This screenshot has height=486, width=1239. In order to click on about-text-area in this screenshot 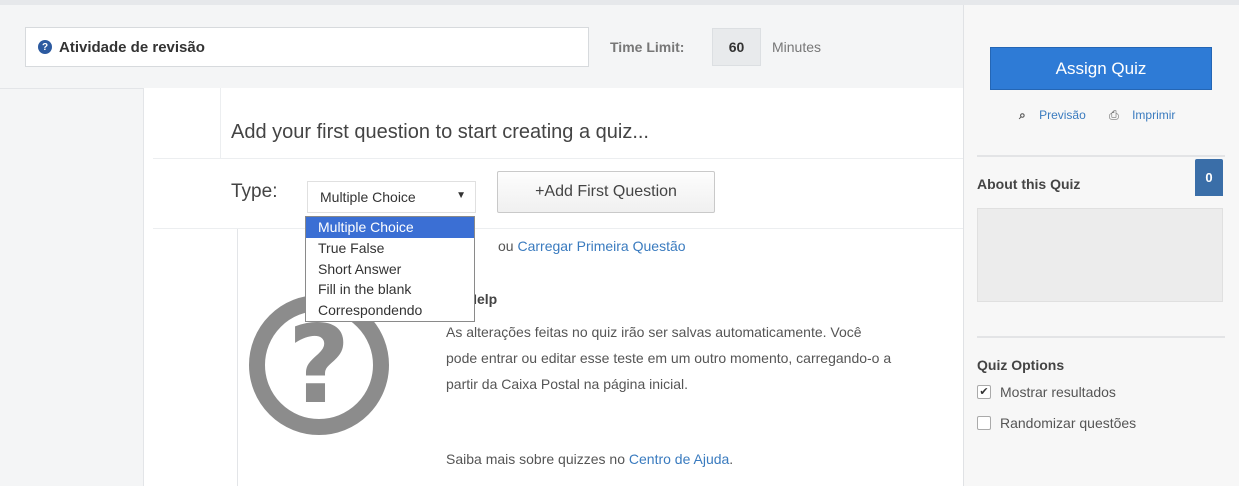, I will do `click(1100, 255)`.